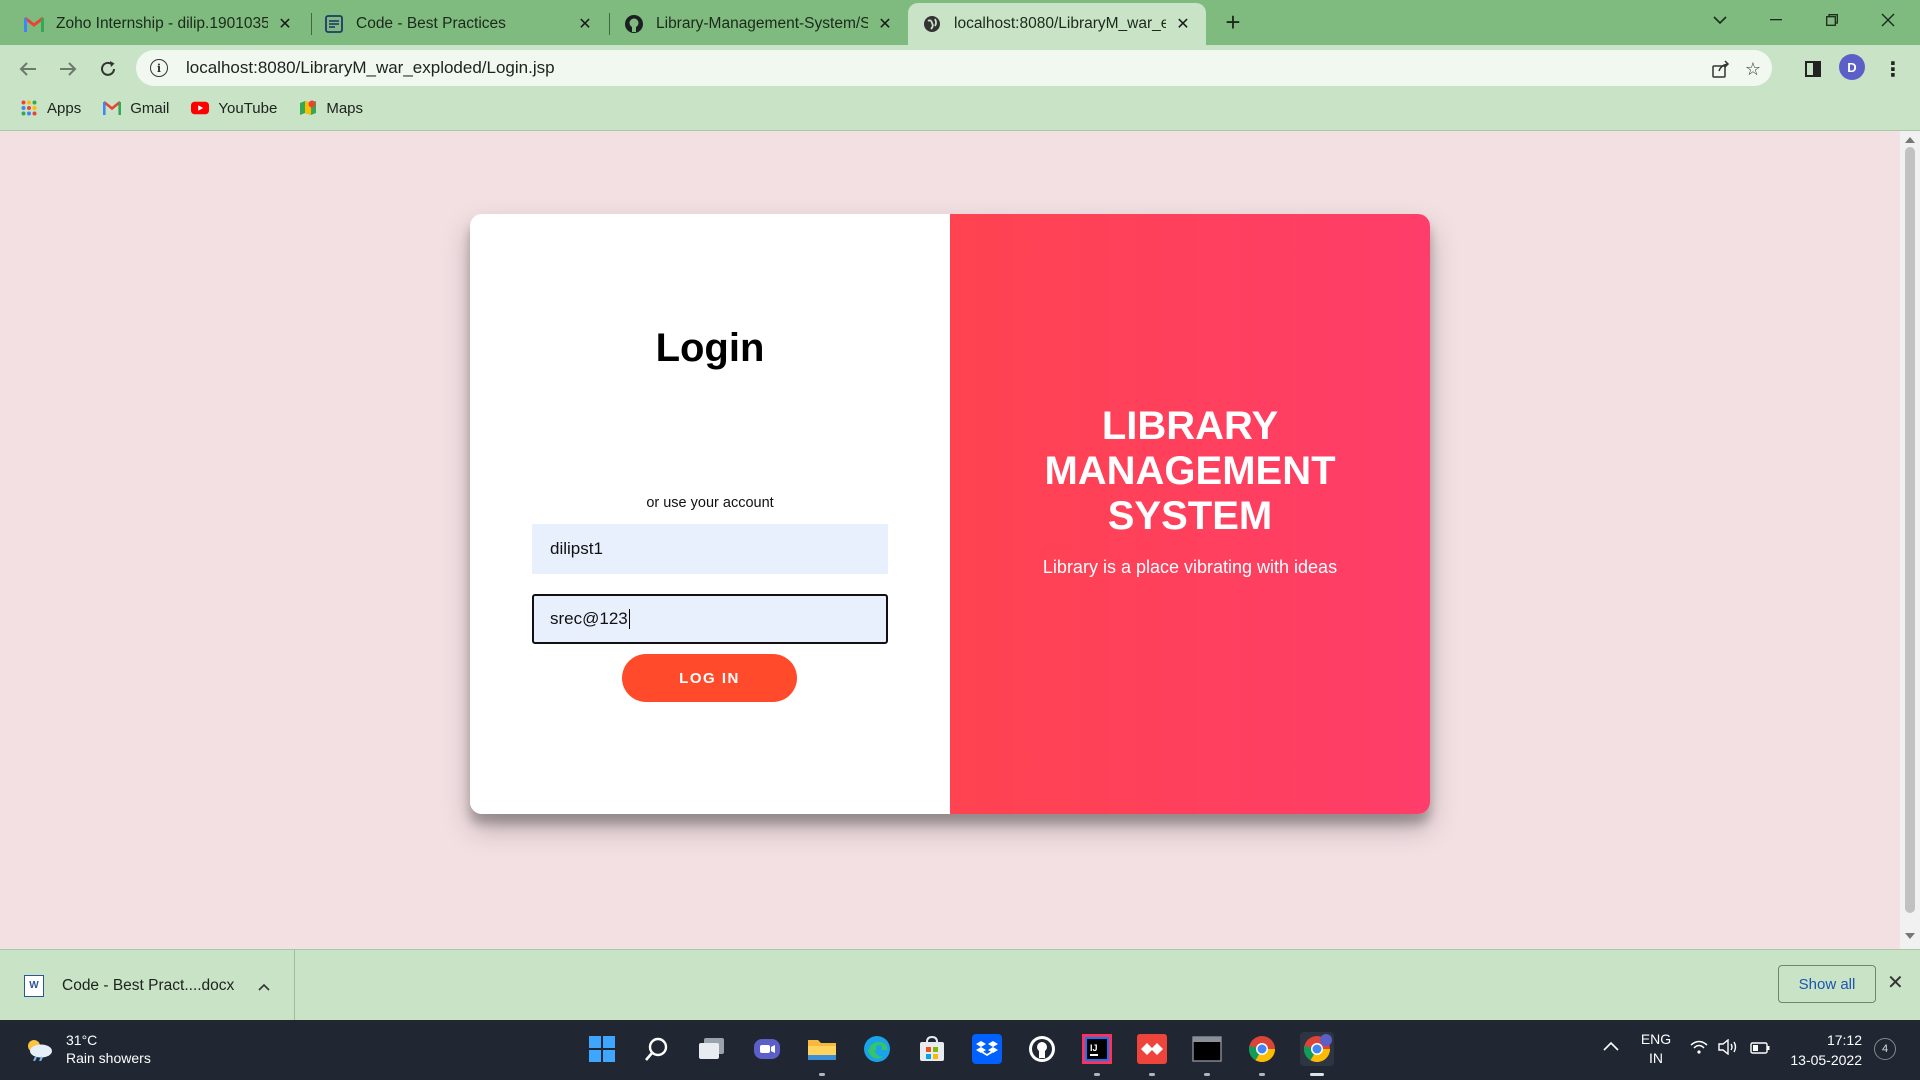  Describe the element at coordinates (162, 23) in the screenshot. I see `tab-title: Zoho Internship - dilip.1901035@` at that location.